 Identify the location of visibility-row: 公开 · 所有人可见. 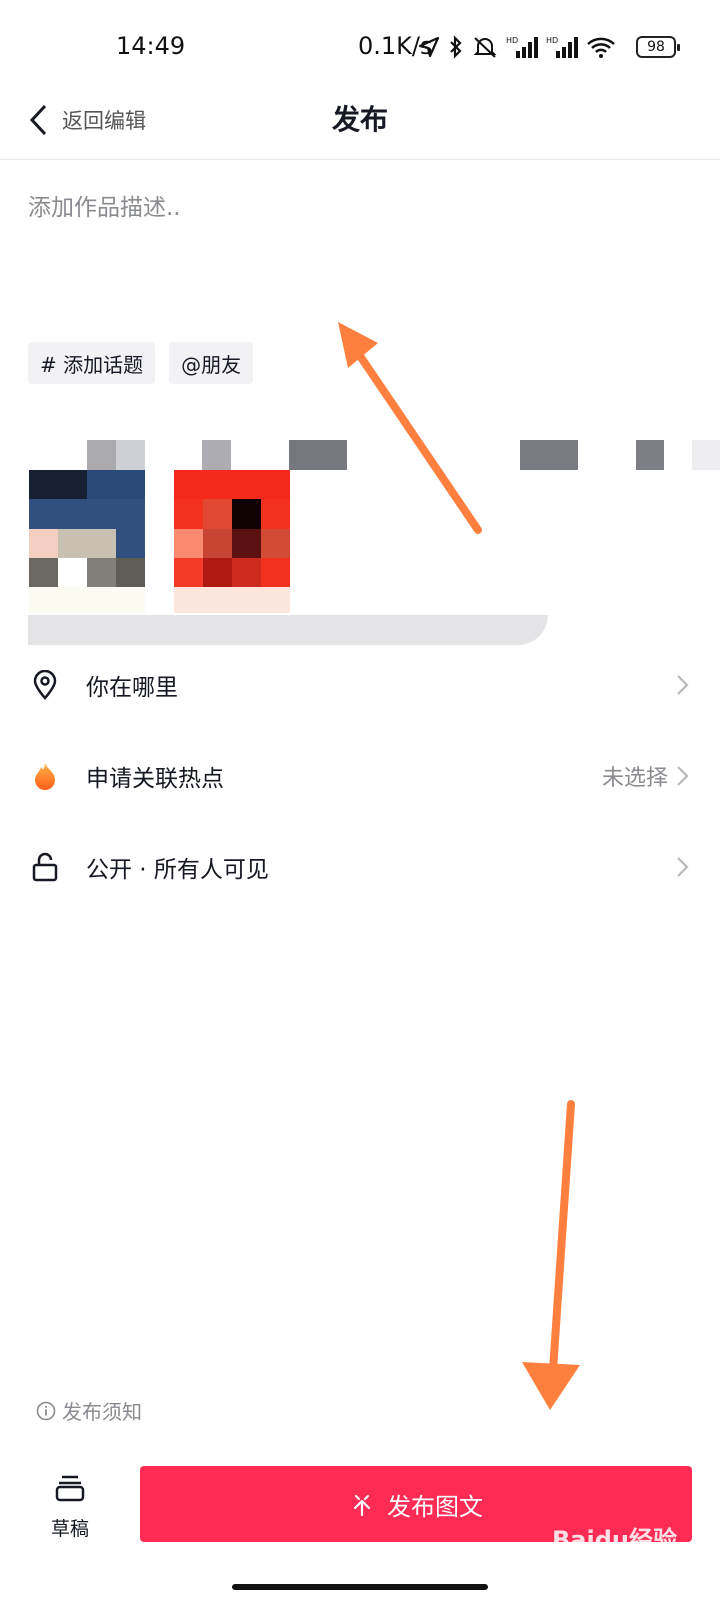
(360, 867).